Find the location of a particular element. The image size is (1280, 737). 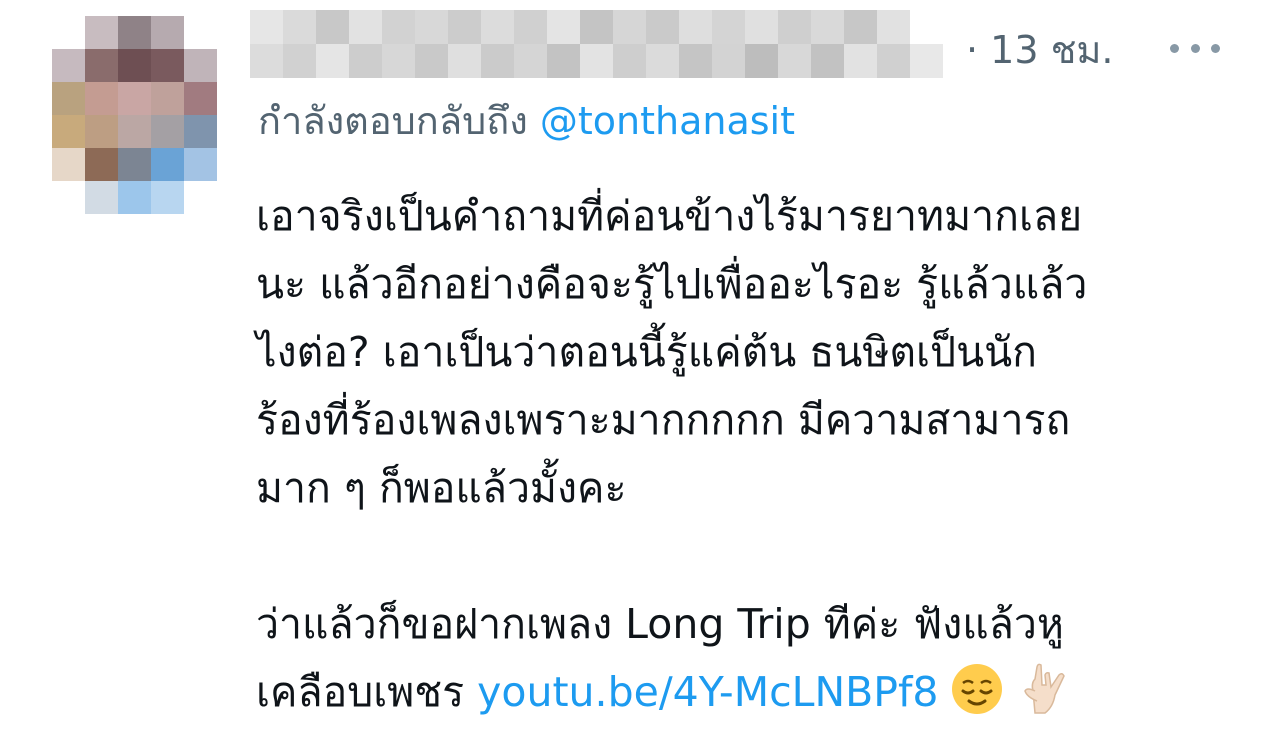

replying-to: กำลังตอบกลับถึง @tonthanasit is located at coordinates (526, 121).